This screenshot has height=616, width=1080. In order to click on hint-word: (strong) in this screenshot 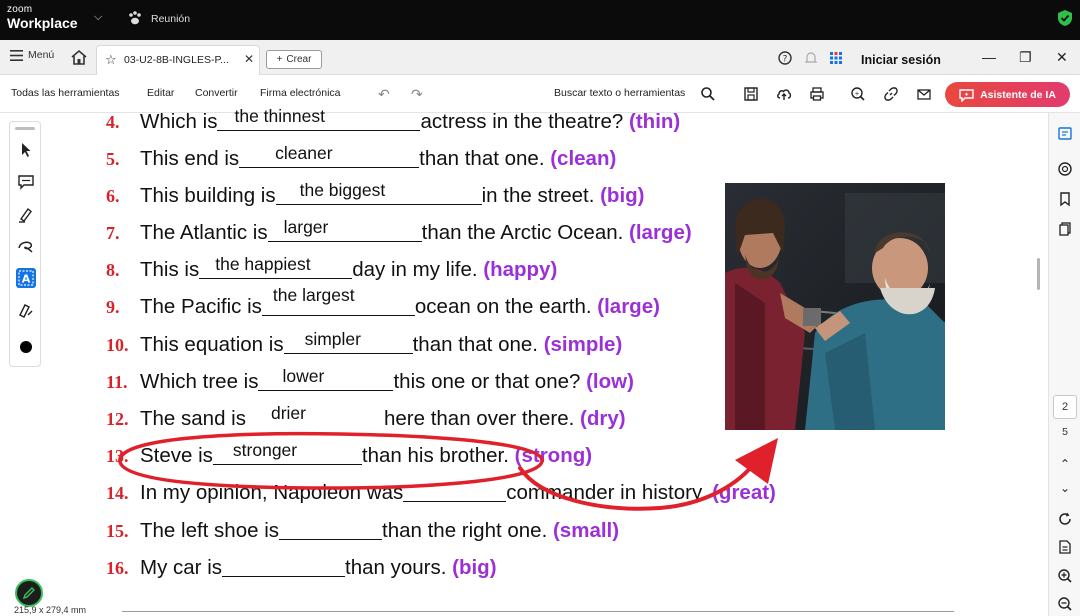, I will do `click(553, 455)`.